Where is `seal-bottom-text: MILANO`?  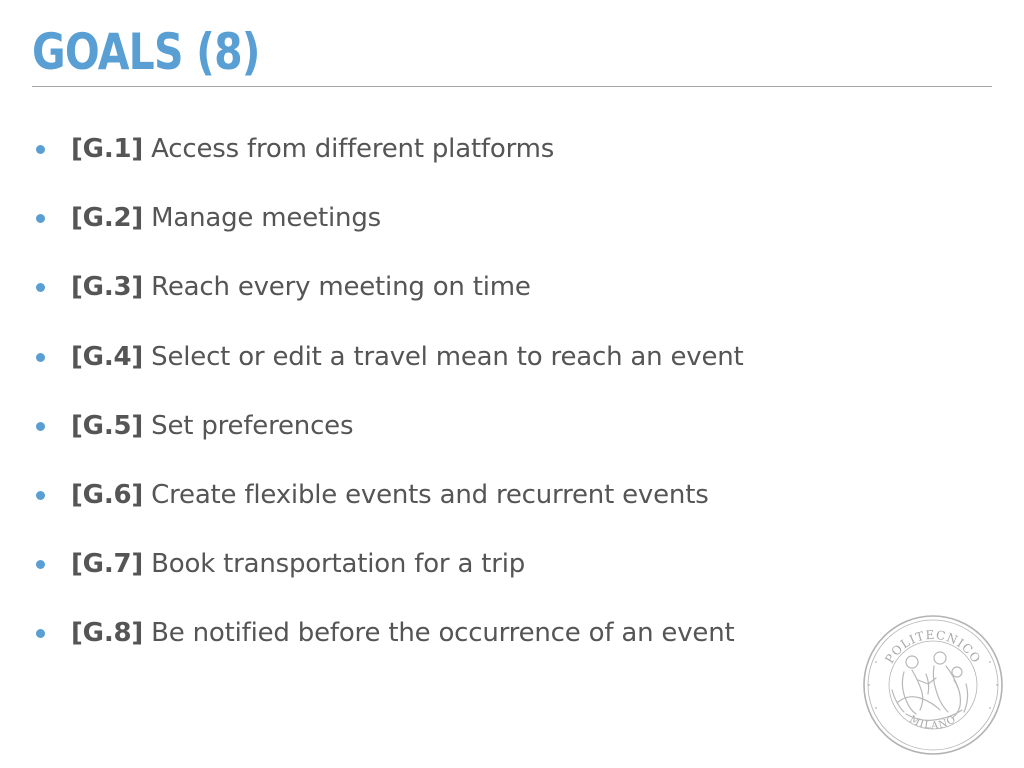 seal-bottom-text: MILANO is located at coordinates (933, 723).